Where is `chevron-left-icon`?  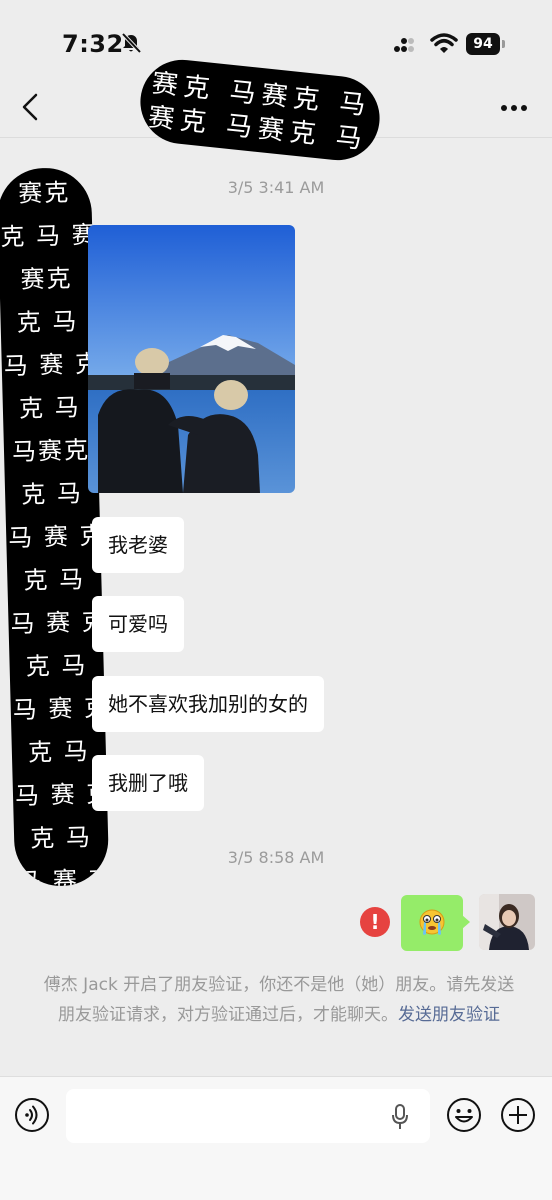
chevron-left-icon is located at coordinates (30, 107).